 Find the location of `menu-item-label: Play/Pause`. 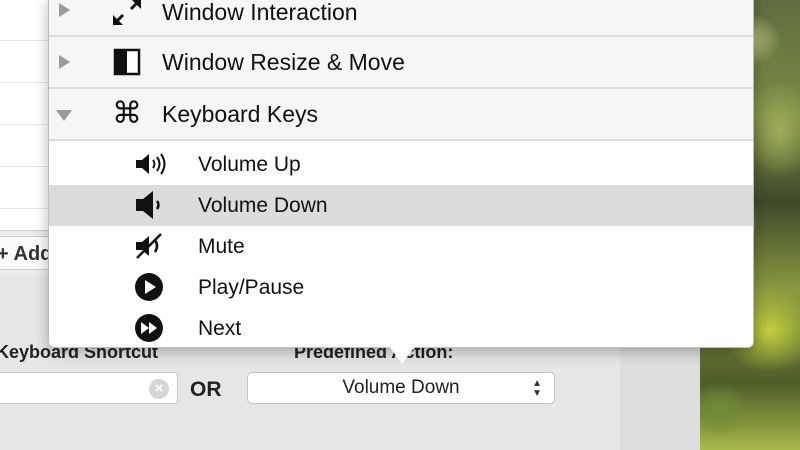

menu-item-label: Play/Pause is located at coordinates (251, 287).